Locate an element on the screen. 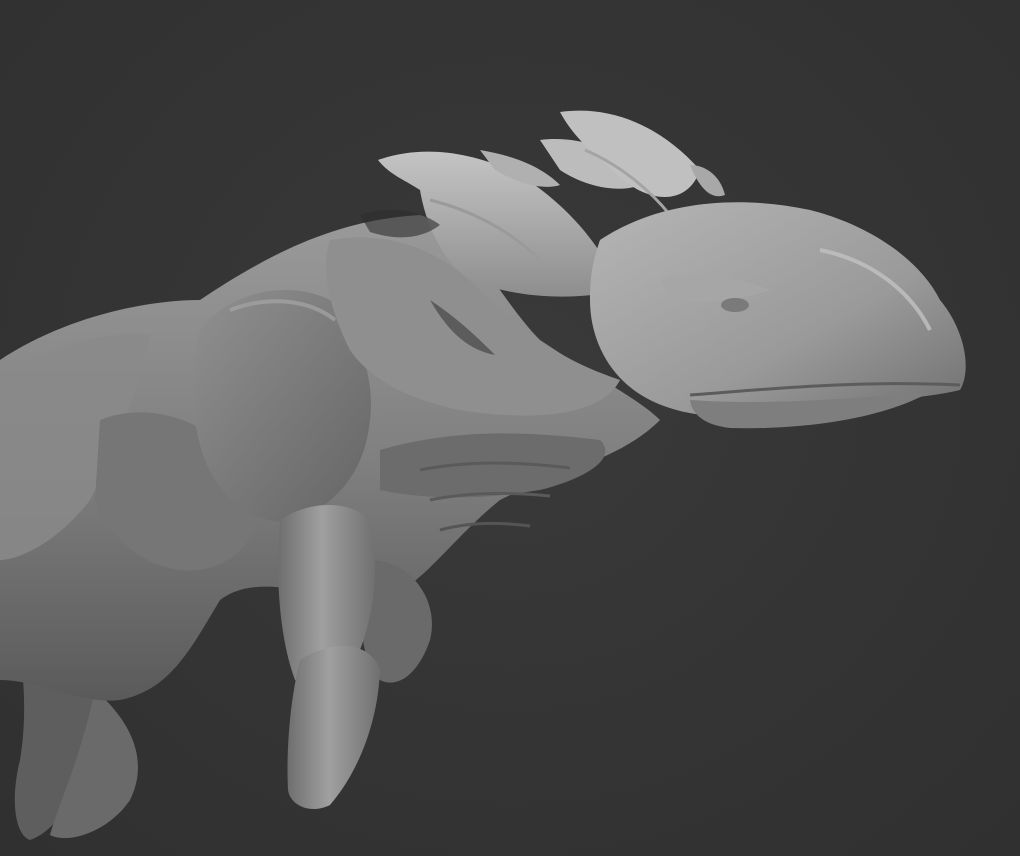 The width and height of the screenshot is (1020, 856). creature-head is located at coordinates (778, 315).